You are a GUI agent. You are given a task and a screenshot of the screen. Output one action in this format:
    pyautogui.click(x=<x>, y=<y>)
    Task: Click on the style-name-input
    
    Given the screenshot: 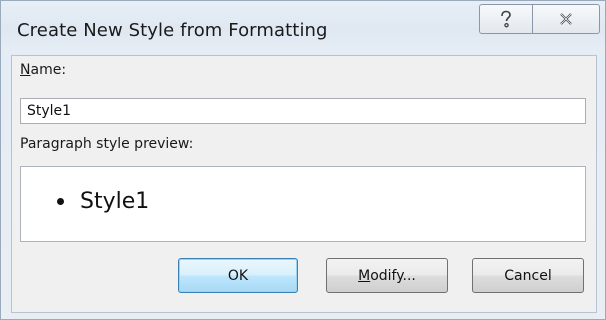 What is the action you would take?
    pyautogui.click(x=303, y=111)
    